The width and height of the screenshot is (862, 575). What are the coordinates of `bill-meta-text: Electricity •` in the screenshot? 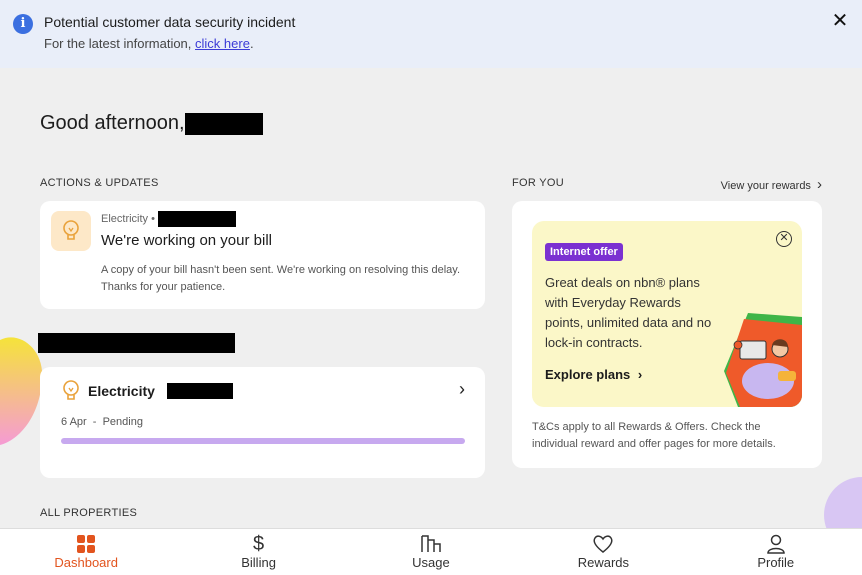 It's located at (128, 219).